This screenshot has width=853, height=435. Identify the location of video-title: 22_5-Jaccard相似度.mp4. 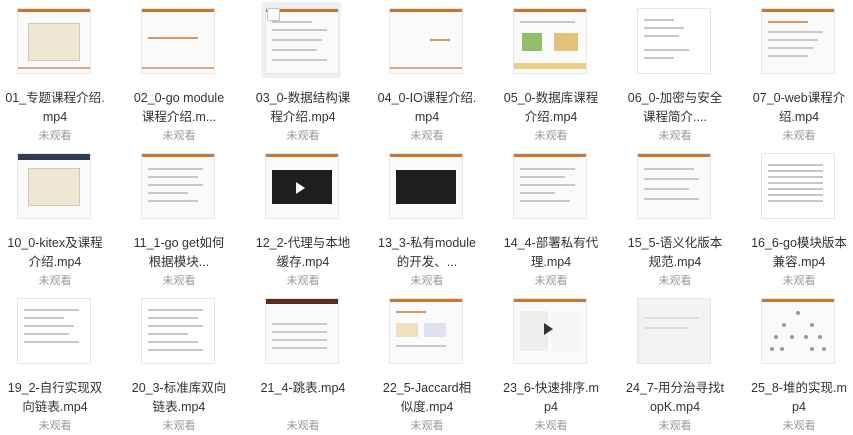
(427, 397).